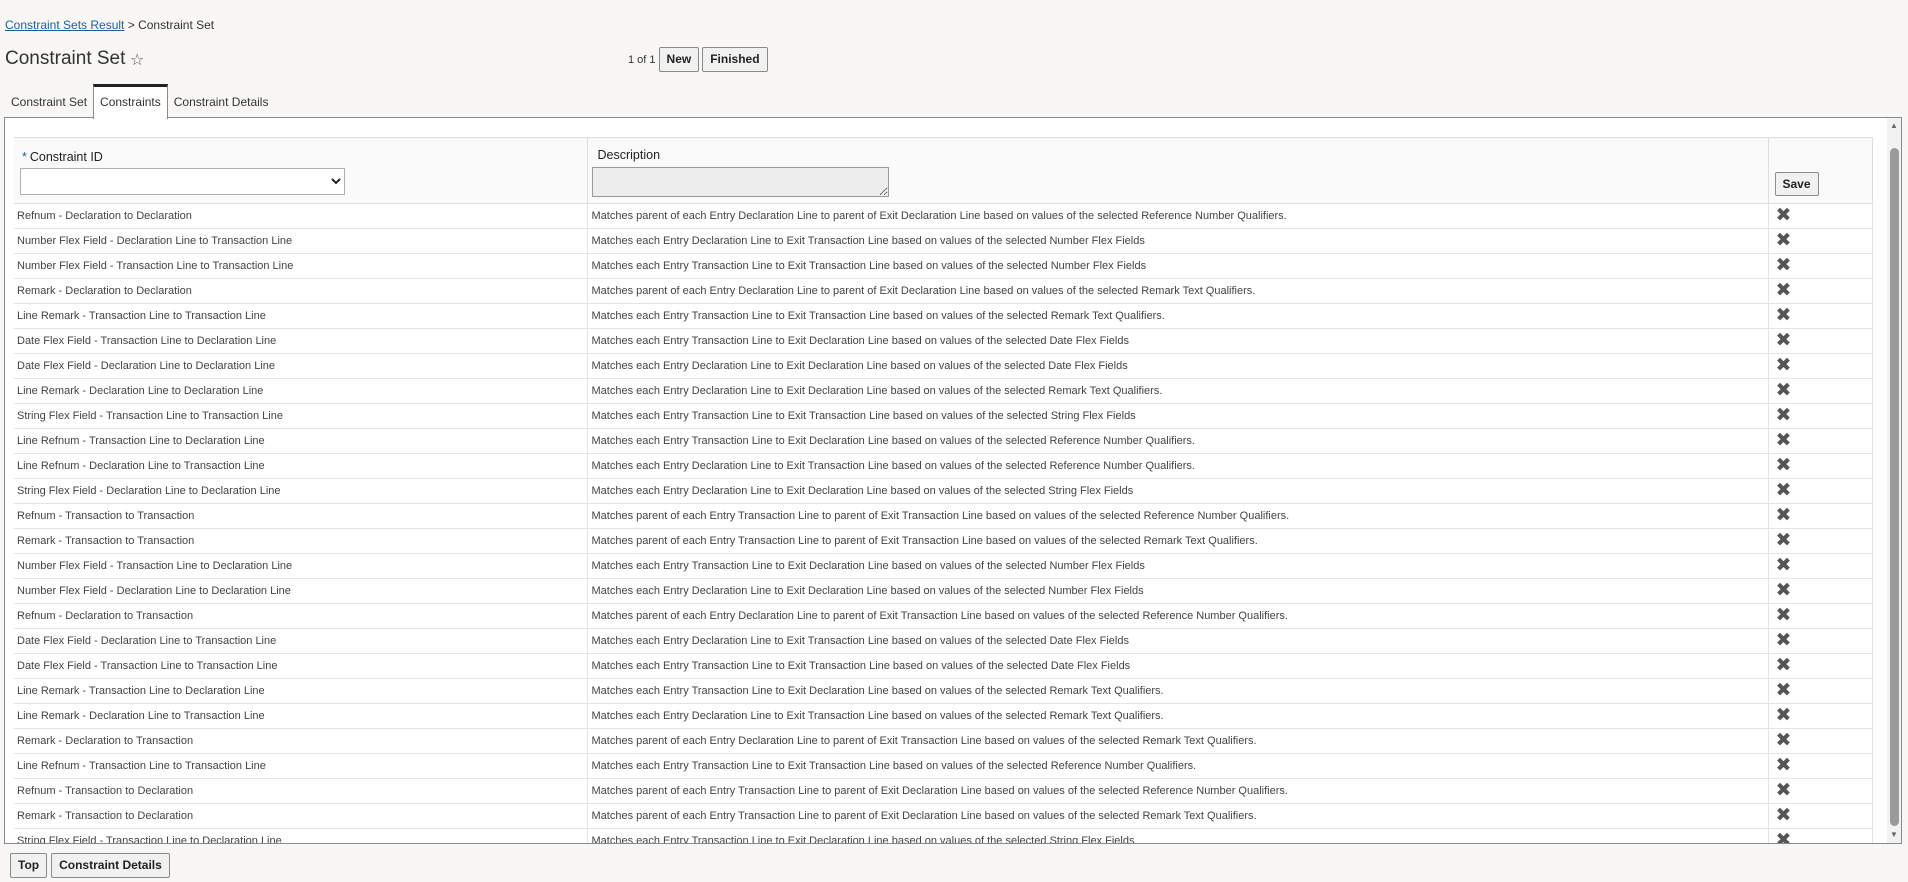  Describe the element at coordinates (301, 516) in the screenshot. I see `constraint-id-cell: Refnum - Transaction to Transaction` at that location.